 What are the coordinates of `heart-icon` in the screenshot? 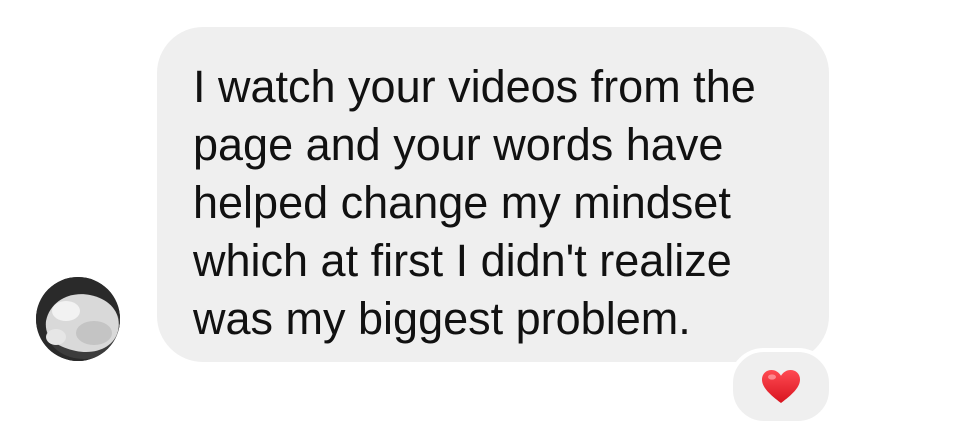 It's located at (781, 386).